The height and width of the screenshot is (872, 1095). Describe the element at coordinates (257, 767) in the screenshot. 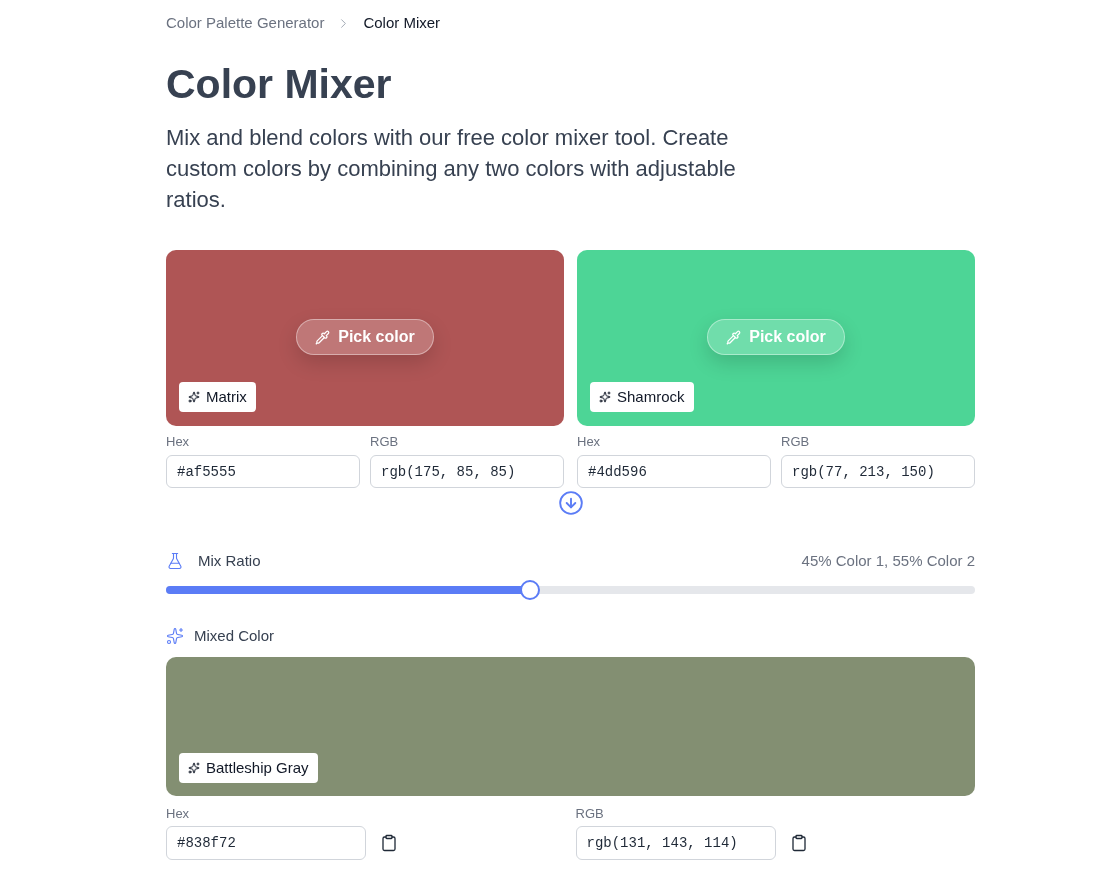

I see `color-name: Battleship Gray` at that location.